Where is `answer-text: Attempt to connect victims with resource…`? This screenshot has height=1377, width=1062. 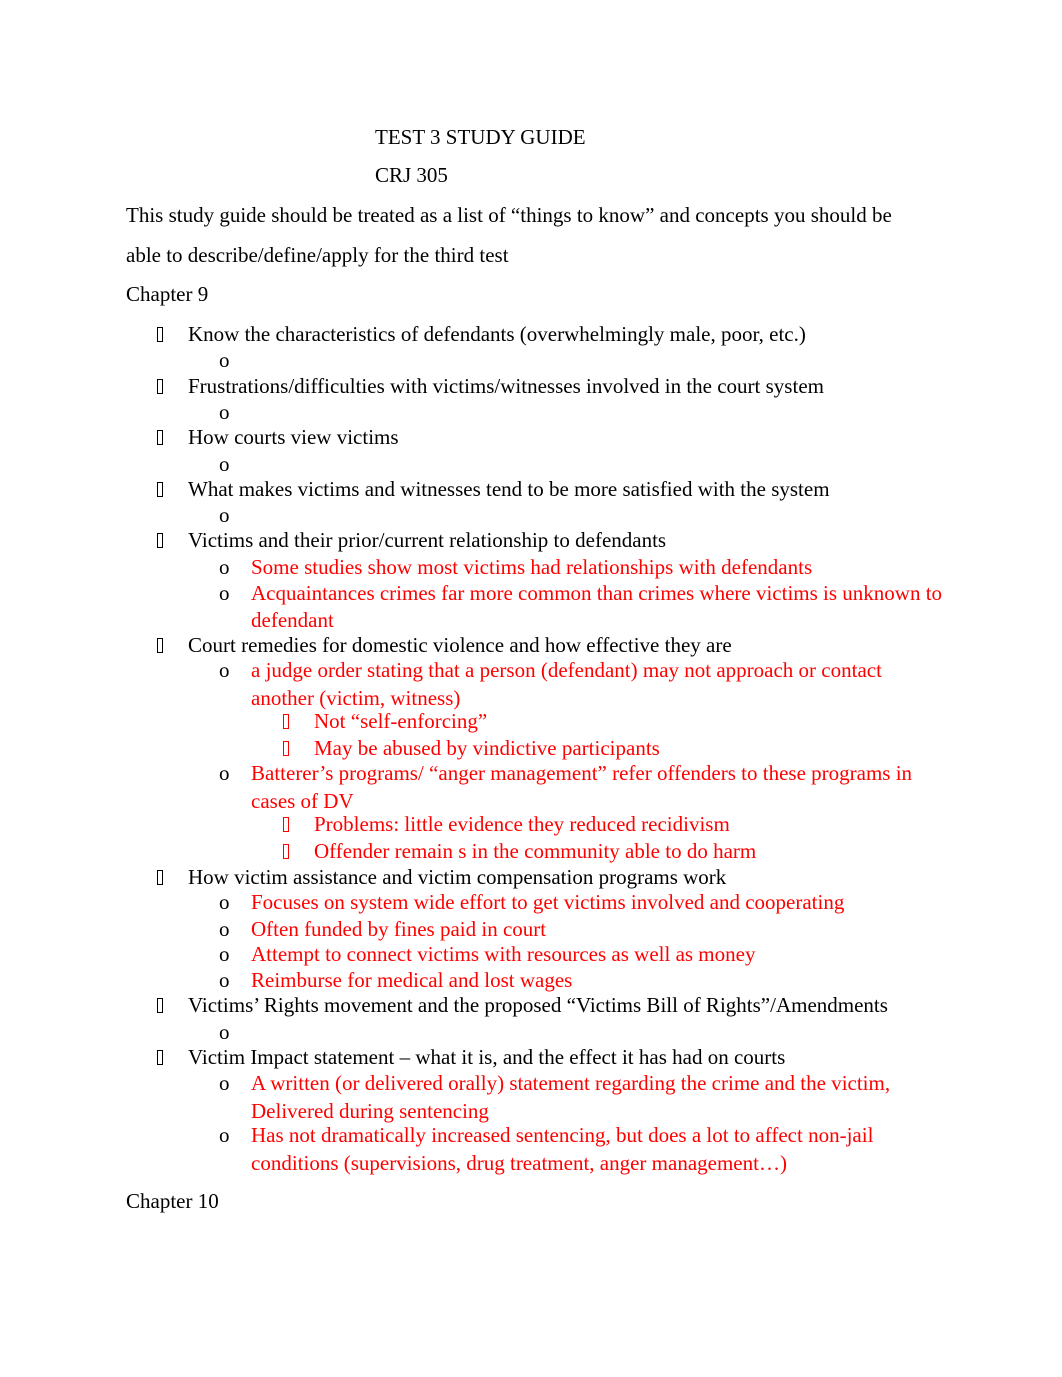
answer-text: Attempt to connect victims with resource… is located at coordinates (503, 954).